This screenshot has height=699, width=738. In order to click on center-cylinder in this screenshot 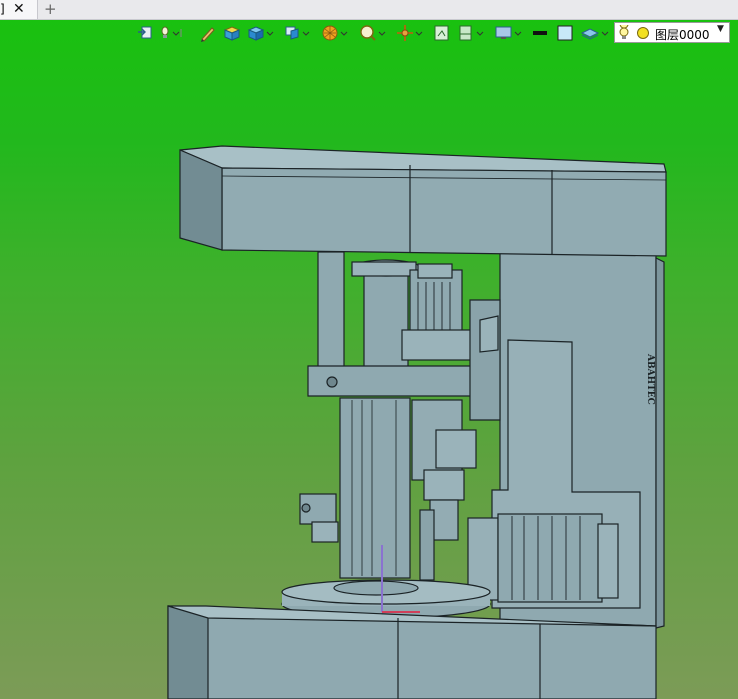, I will do `click(386, 320)`.